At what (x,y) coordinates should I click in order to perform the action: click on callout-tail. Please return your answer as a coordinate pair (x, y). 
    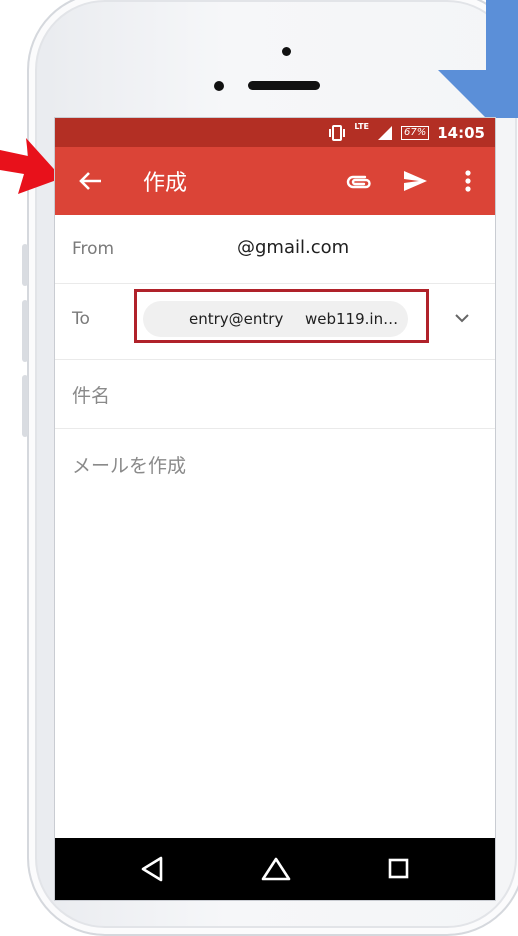
    Looking at the image, I should click on (463, 95).